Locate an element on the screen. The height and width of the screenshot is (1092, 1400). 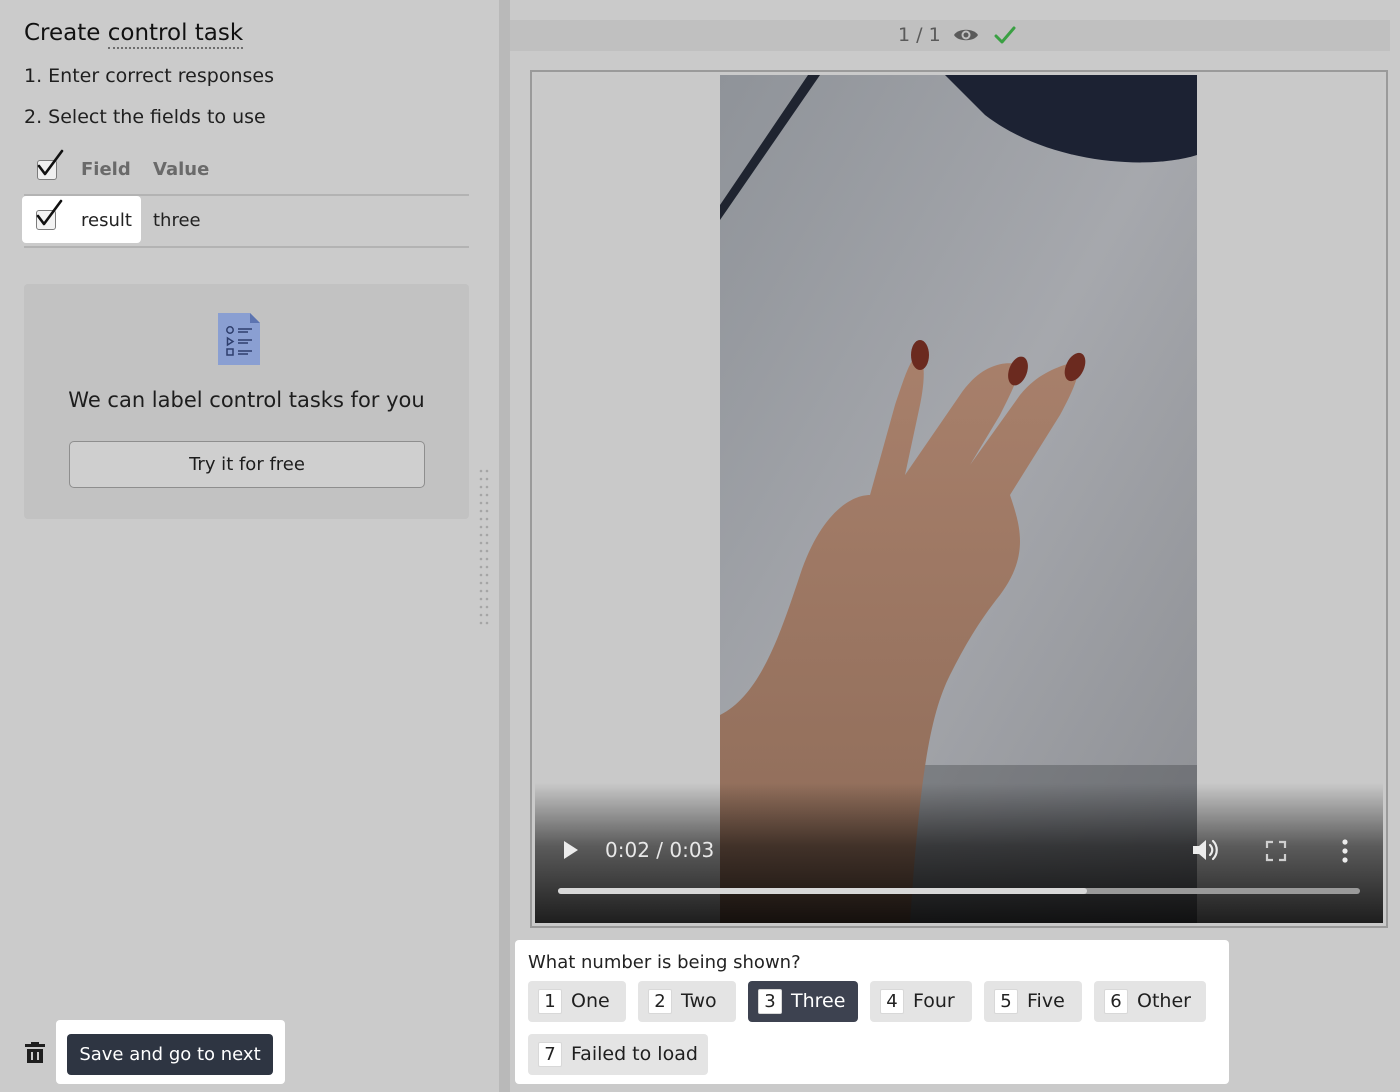
panel-resize-handle is located at coordinates (484, 548).